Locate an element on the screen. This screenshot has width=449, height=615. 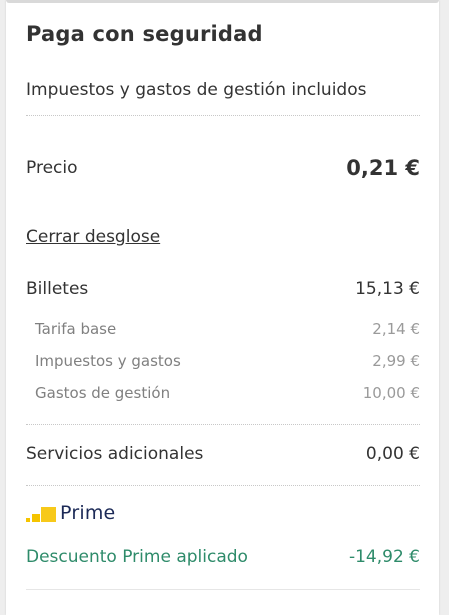
taxes-included-note: Impuestos y gastos de gestión incluidos is located at coordinates (196, 90).